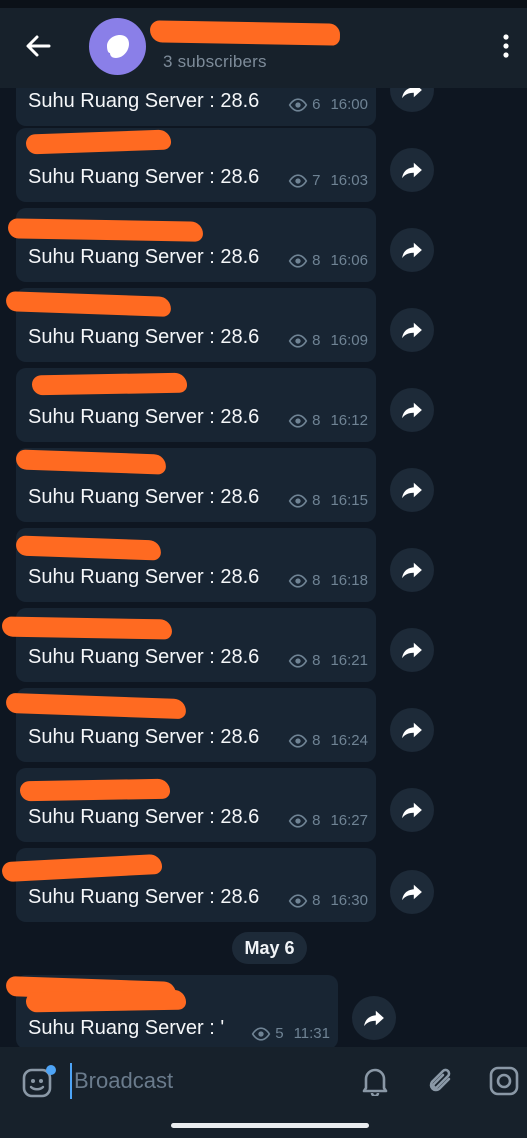 This screenshot has width=527, height=1138. What do you see at coordinates (349, 104) in the screenshot?
I see `message-time: 16:00` at bounding box center [349, 104].